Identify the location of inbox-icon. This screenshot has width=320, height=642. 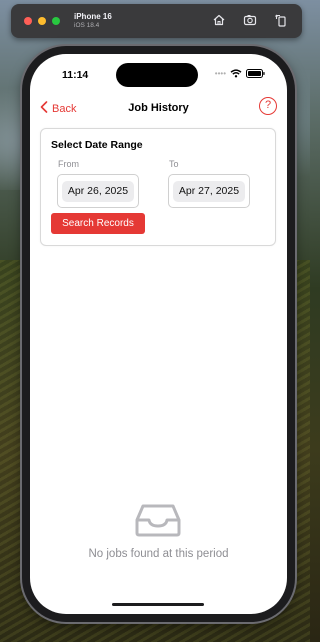
(158, 522).